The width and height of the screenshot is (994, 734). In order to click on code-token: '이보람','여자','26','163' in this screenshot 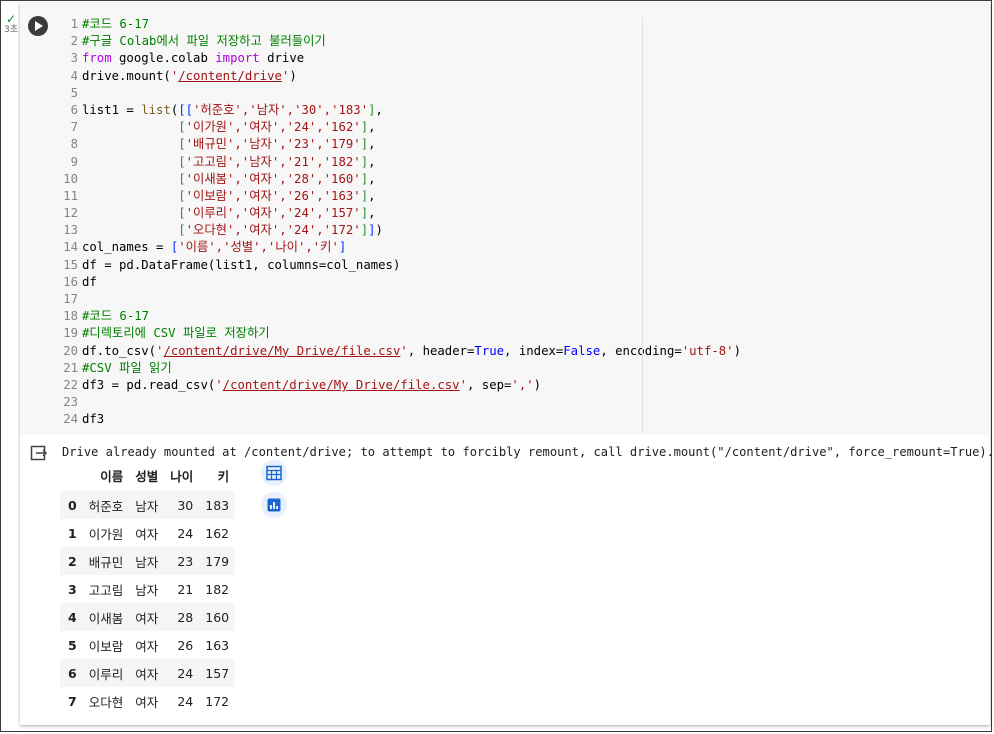, I will do `click(273, 195)`.